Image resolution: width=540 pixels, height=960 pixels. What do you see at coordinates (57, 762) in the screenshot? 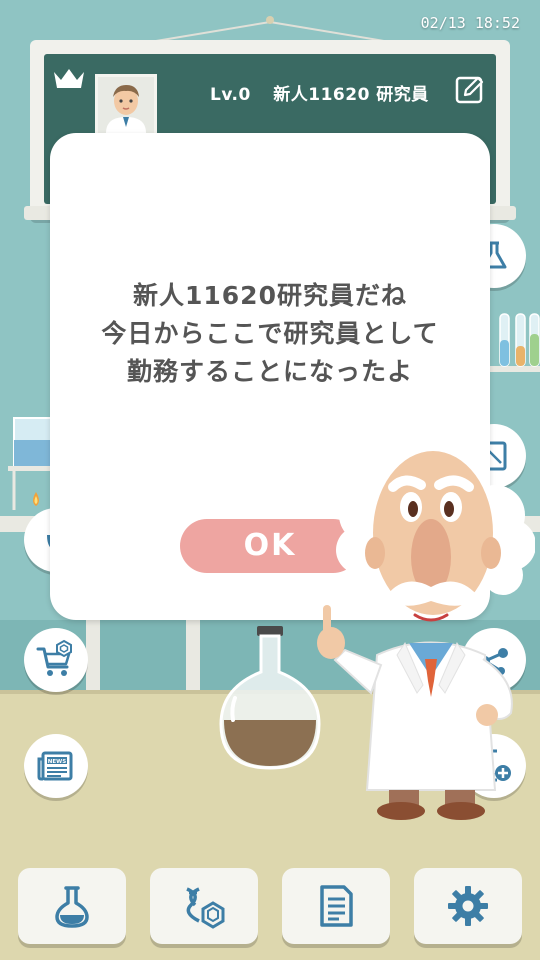
I see `news-badge-text: NEWS` at bounding box center [57, 762].